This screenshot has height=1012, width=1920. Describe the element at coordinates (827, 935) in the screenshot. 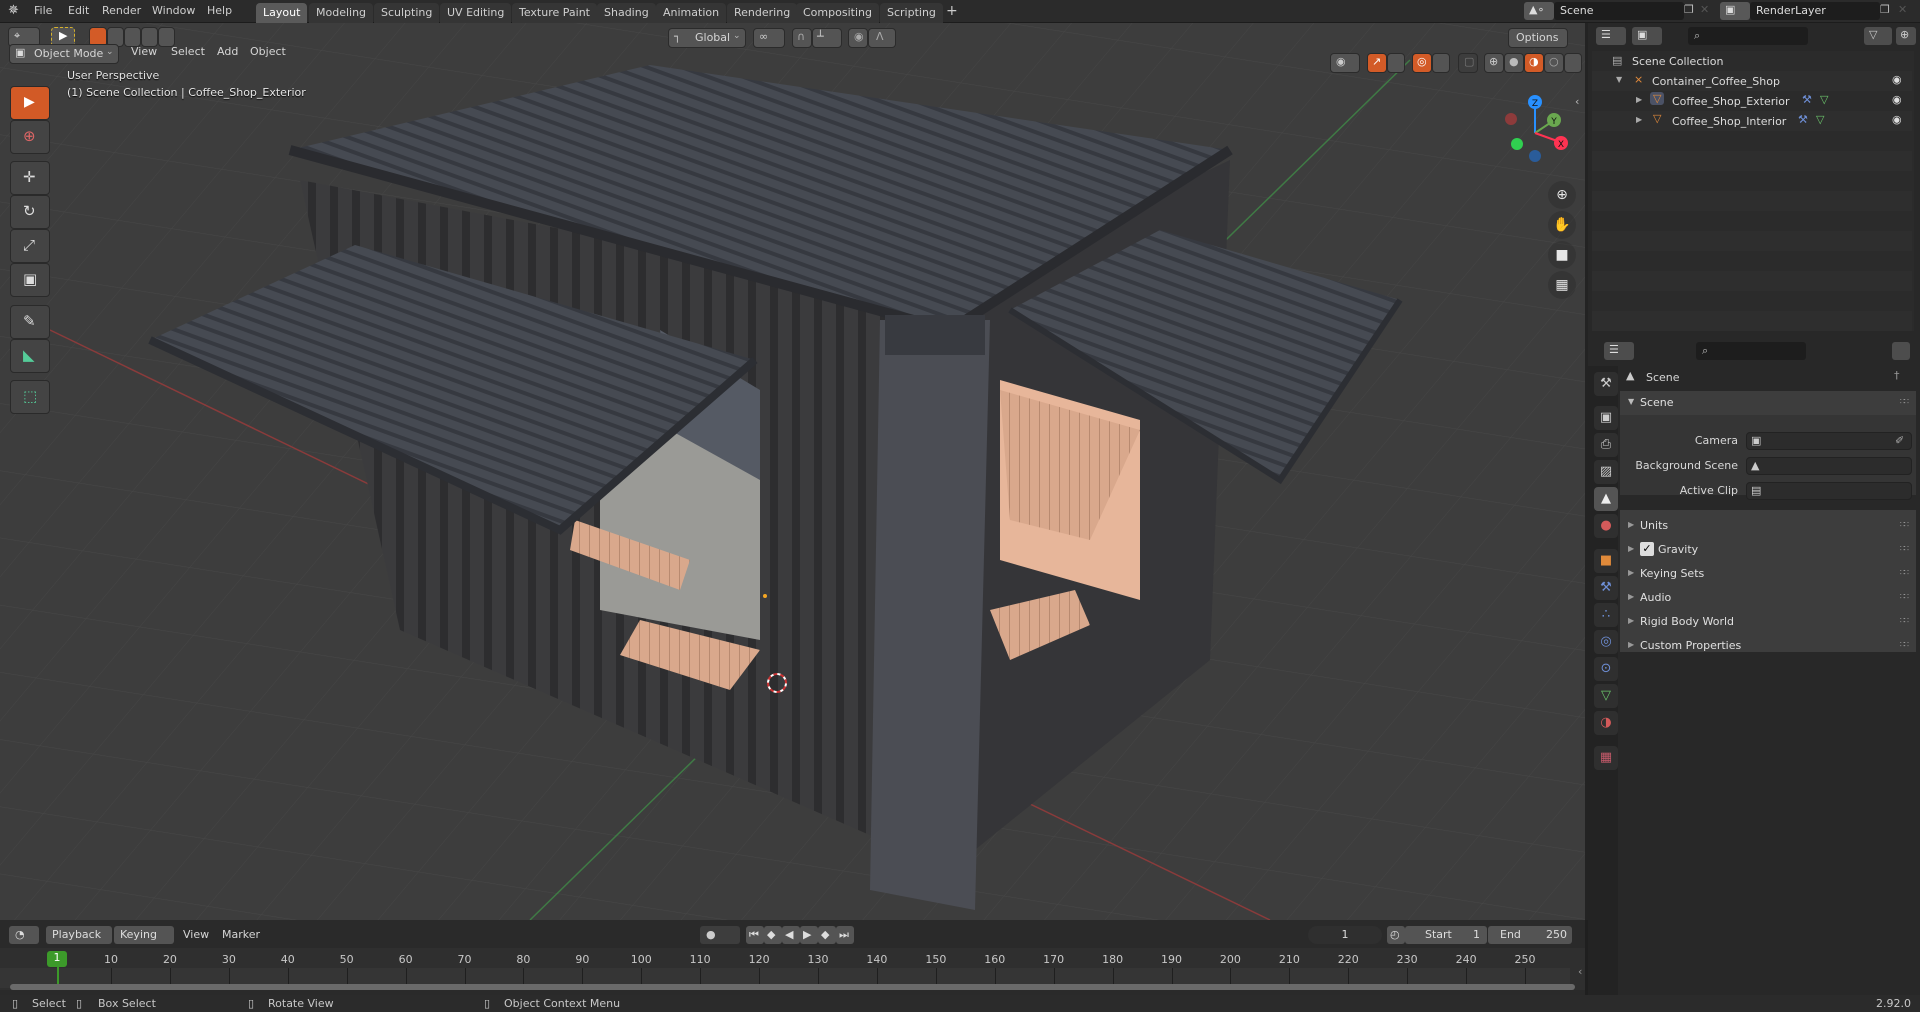

I see `next-keyframe-button: ◆` at that location.